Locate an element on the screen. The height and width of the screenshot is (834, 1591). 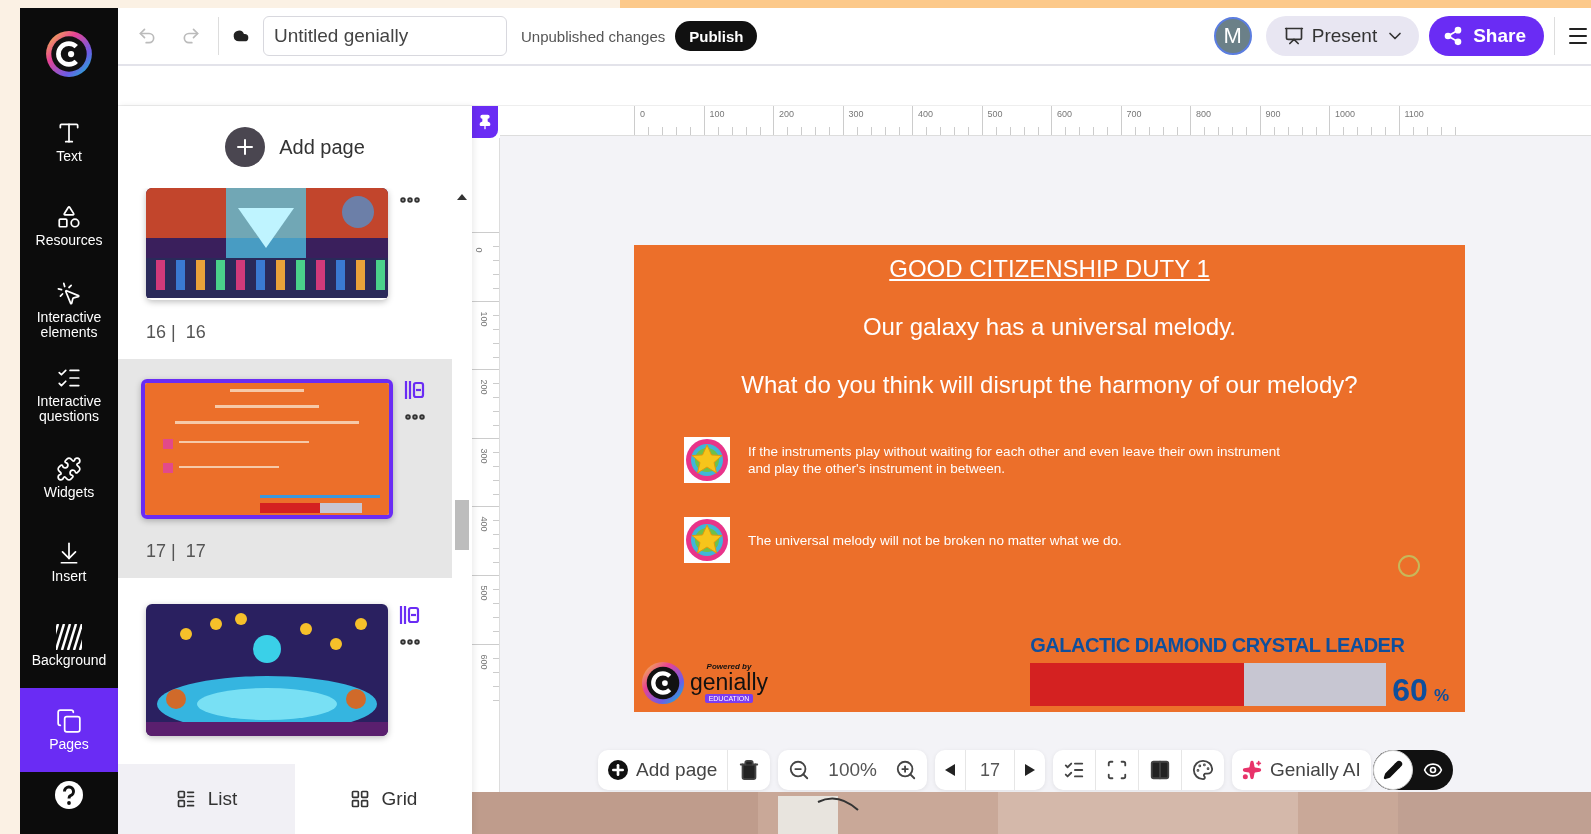
pencil-icon is located at coordinates (1392, 770).